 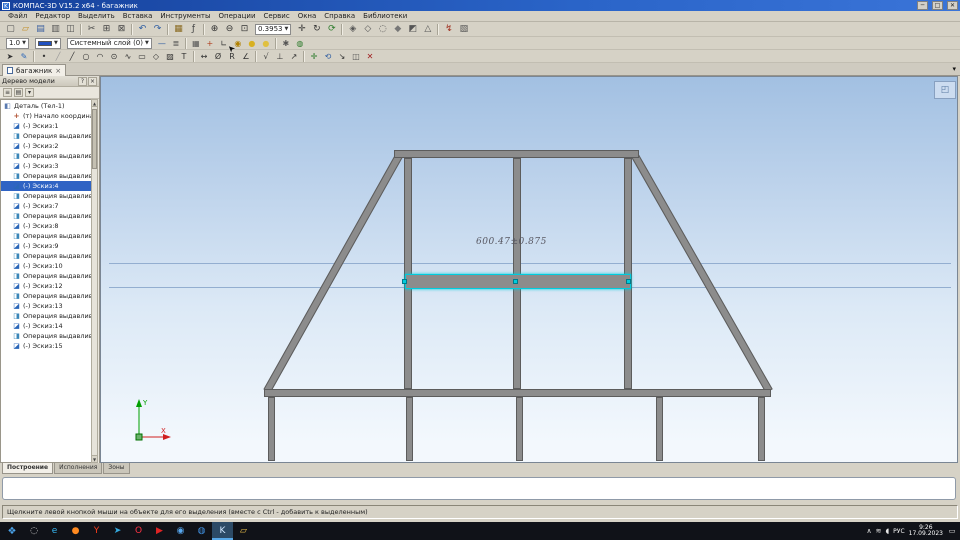 What do you see at coordinates (229, 29) in the screenshot?
I see `zoom-out-button: ⊖` at bounding box center [229, 29].